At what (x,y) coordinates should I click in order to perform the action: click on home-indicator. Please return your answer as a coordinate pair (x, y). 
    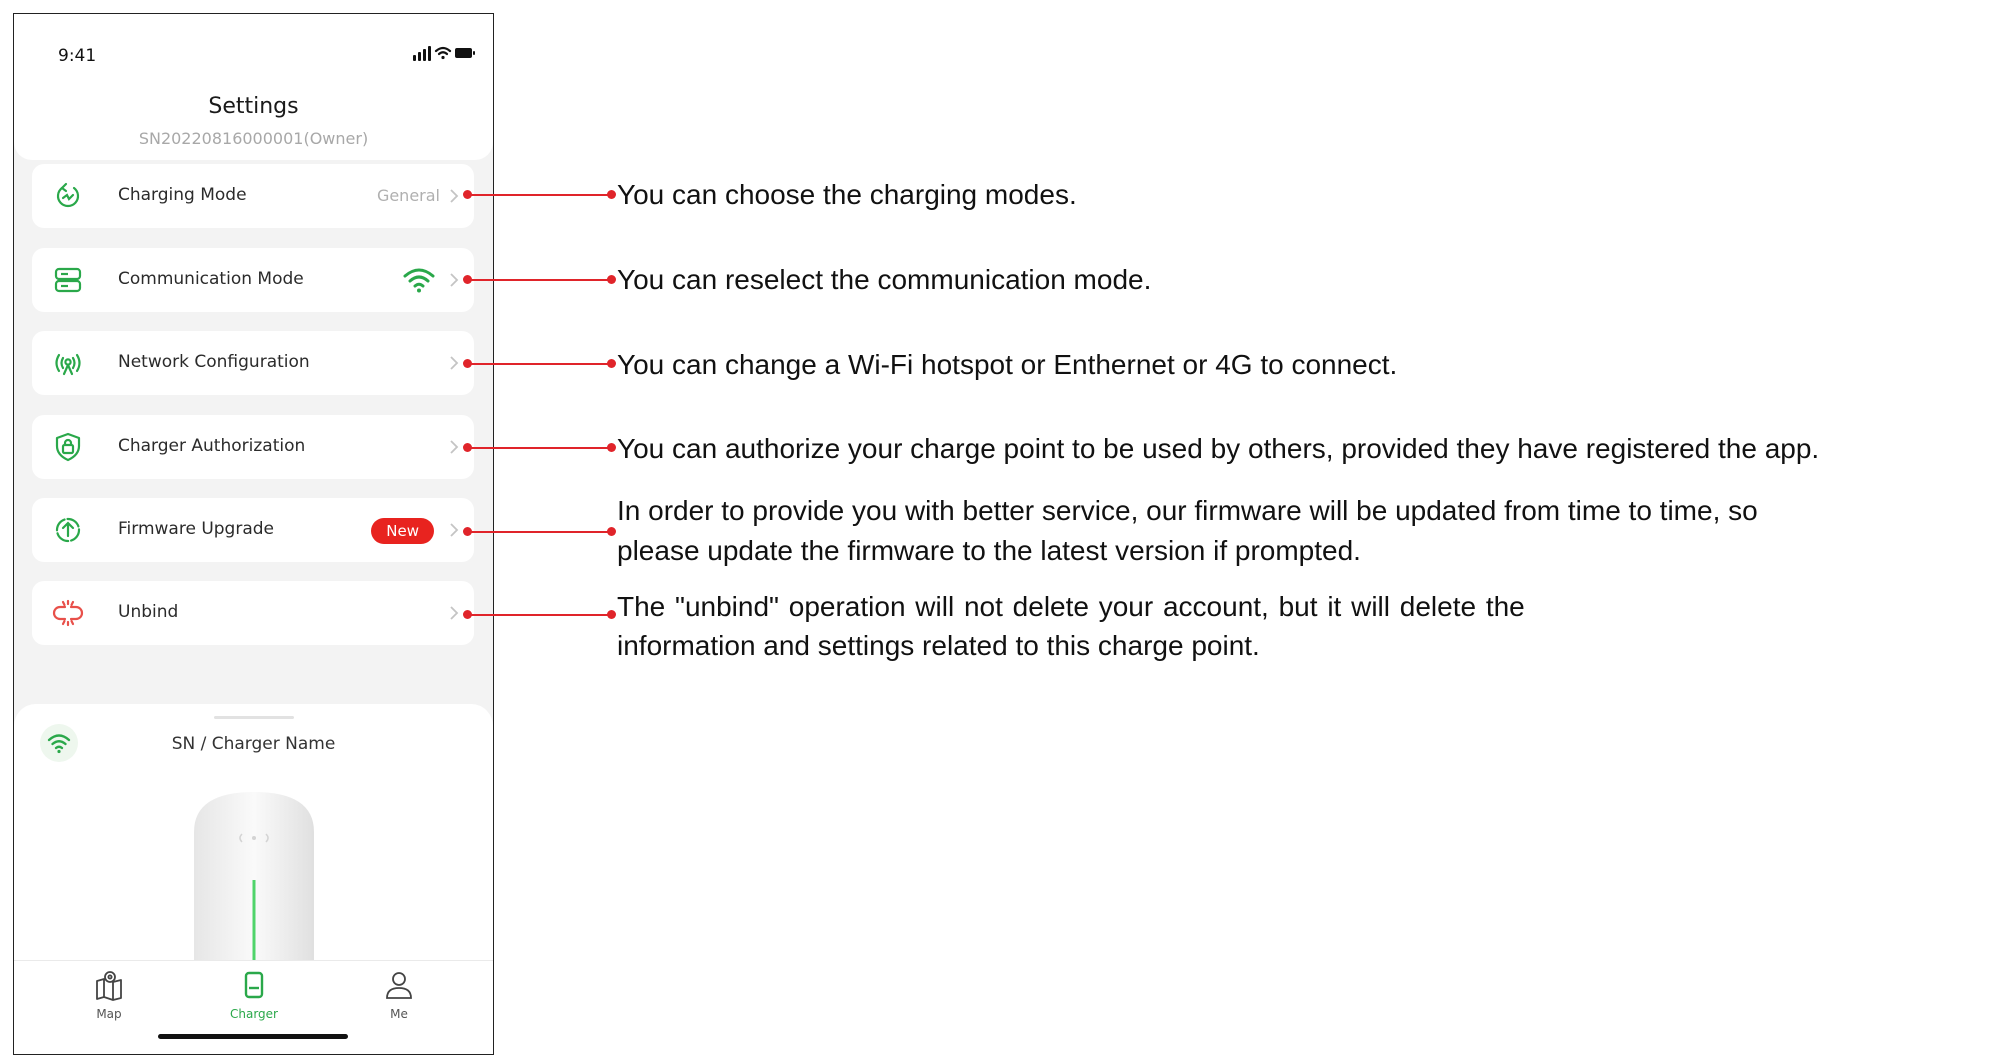
    Looking at the image, I should click on (253, 1036).